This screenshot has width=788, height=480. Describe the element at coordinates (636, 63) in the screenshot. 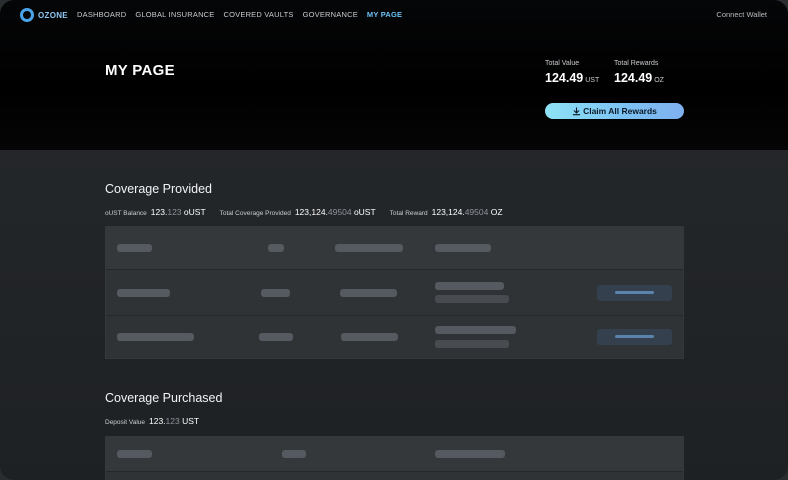

I see `total-rewards-label: Total Rewards` at that location.